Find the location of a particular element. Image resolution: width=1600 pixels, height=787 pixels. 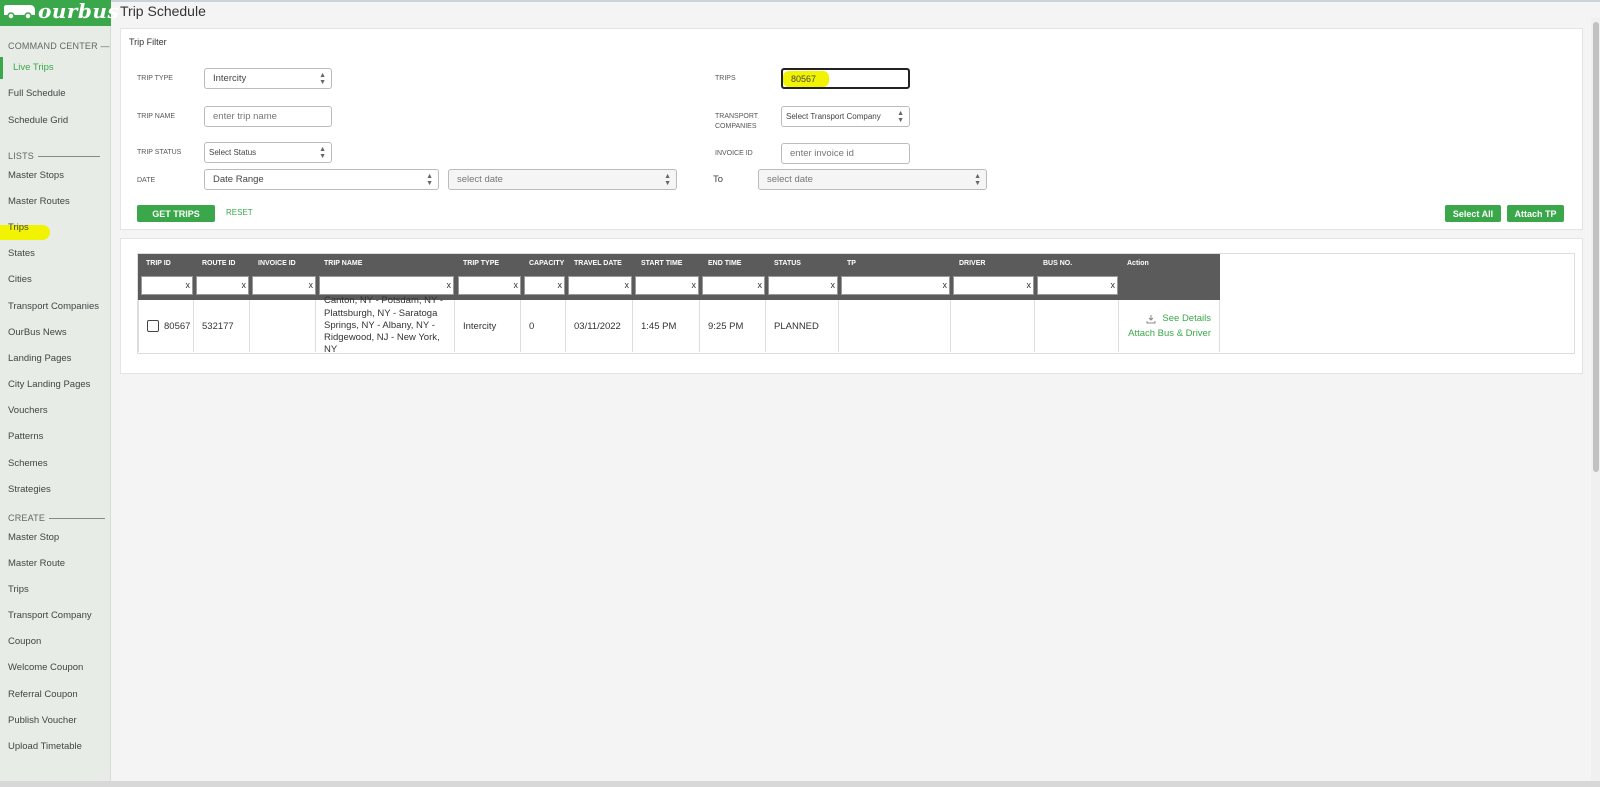

date-from-select: select date ▲ ▼ is located at coordinates (562, 179).